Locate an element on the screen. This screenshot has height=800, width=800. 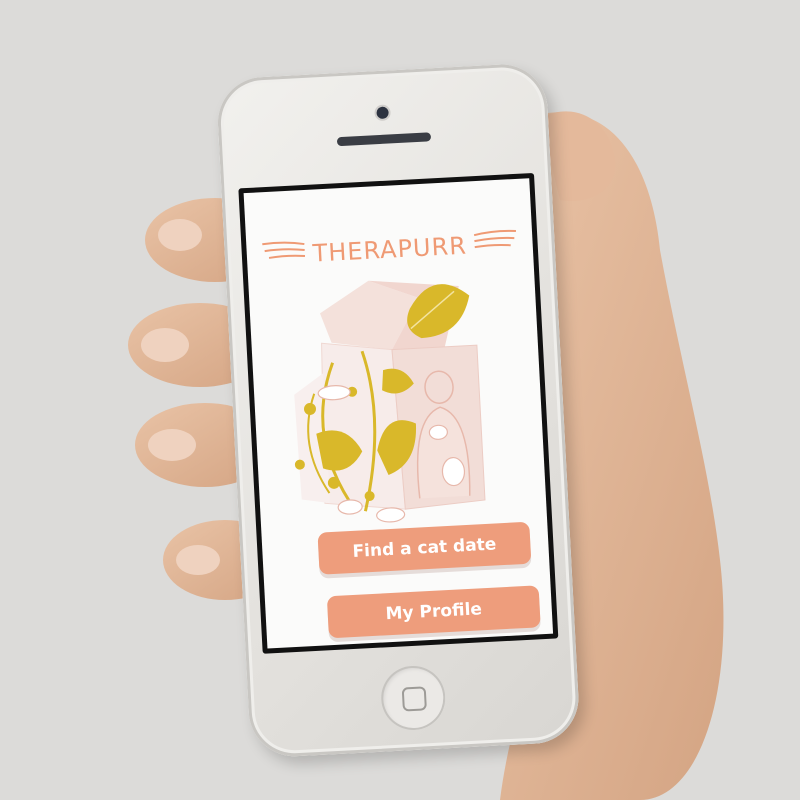
speed-lines-icon is located at coordinates (494, 239).